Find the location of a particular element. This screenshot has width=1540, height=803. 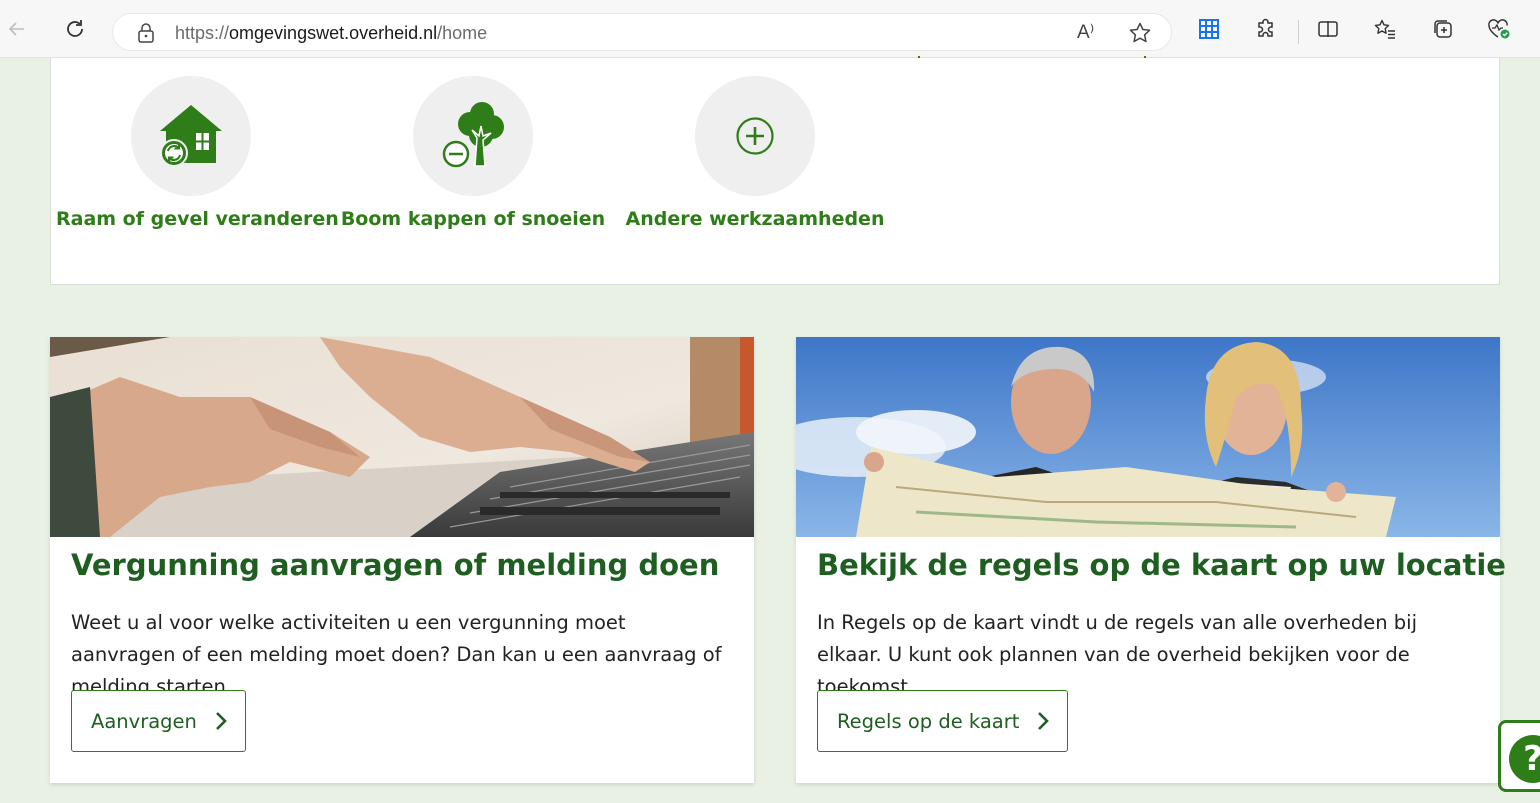

category-raam-gevel: Raam of gevel veranderen is located at coordinates (197, 153).